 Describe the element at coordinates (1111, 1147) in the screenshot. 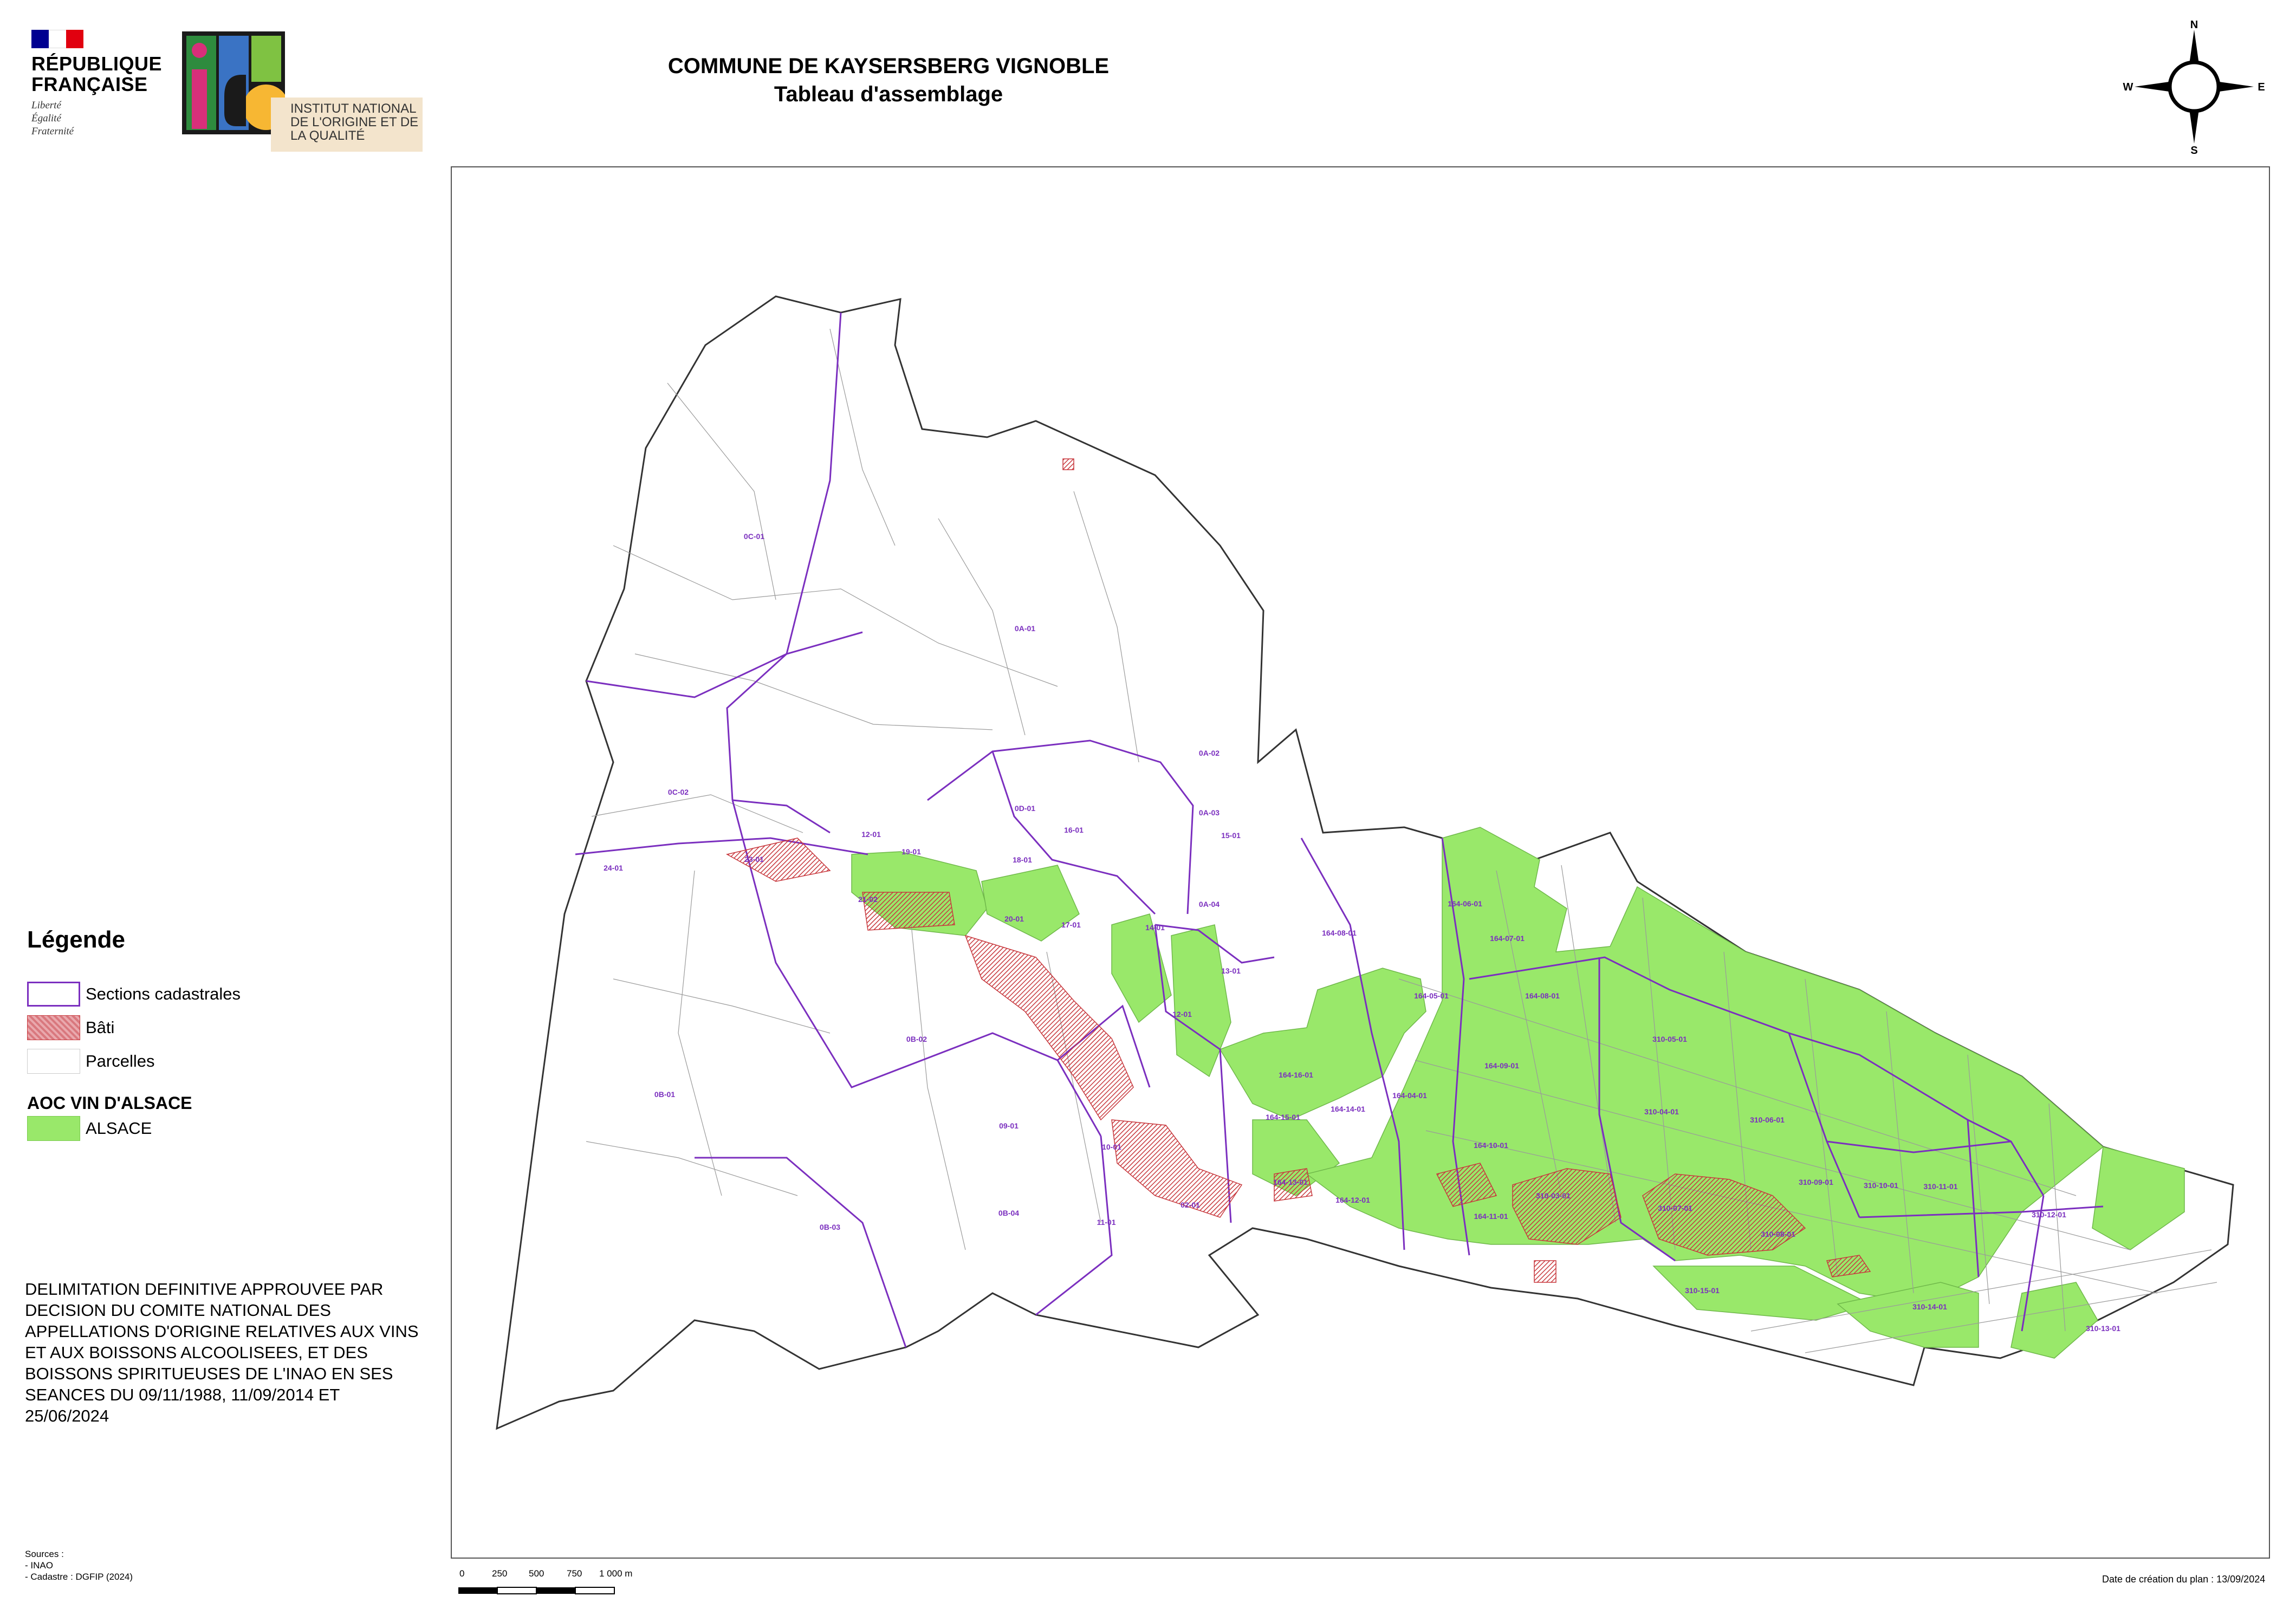

I see `section-label: 10-01` at that location.